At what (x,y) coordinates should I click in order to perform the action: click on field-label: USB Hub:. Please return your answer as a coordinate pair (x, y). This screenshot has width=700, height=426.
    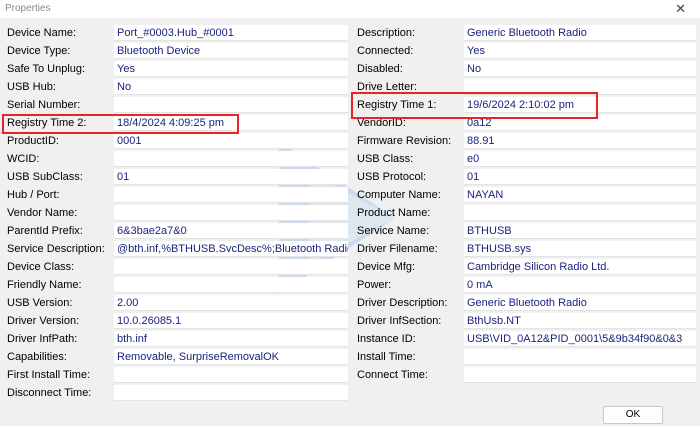
    Looking at the image, I should click on (31, 87).